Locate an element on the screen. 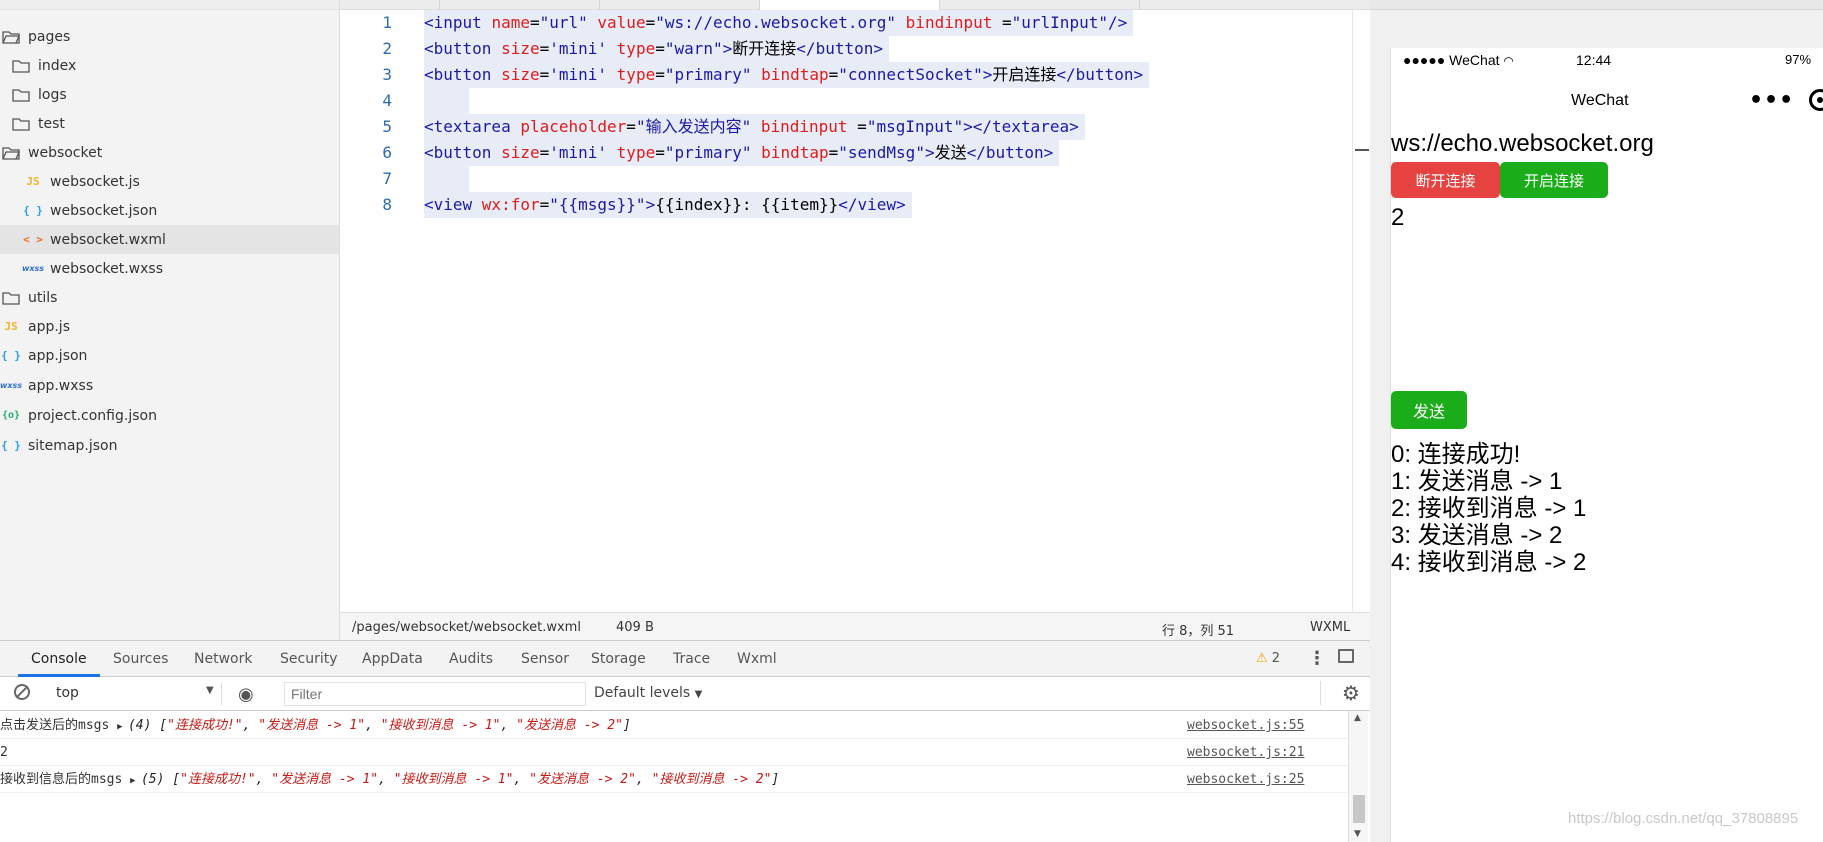 The image size is (1823, 842). devtools-tab-network: Network is located at coordinates (223, 659).